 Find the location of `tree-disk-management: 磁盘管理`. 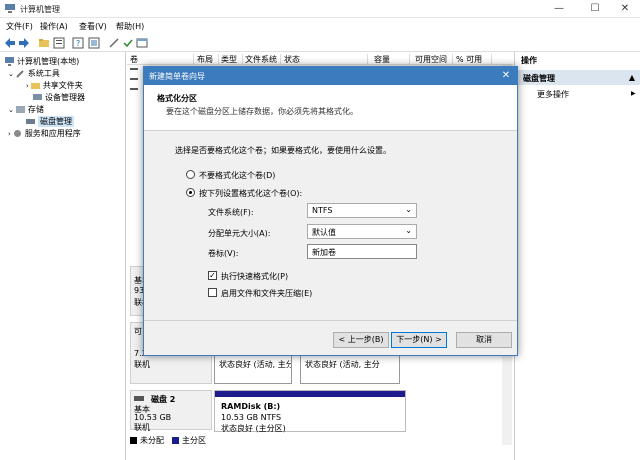

tree-disk-management: 磁盘管理 is located at coordinates (50, 121).